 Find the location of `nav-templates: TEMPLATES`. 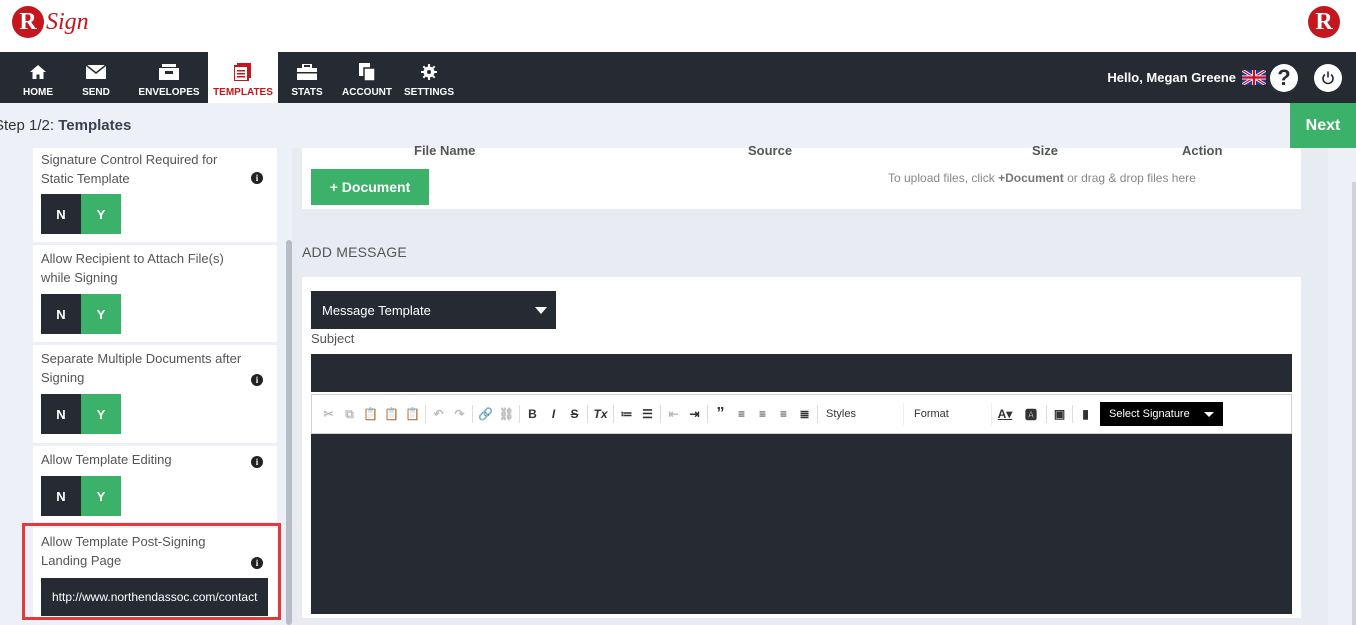

nav-templates: TEMPLATES is located at coordinates (243, 77).